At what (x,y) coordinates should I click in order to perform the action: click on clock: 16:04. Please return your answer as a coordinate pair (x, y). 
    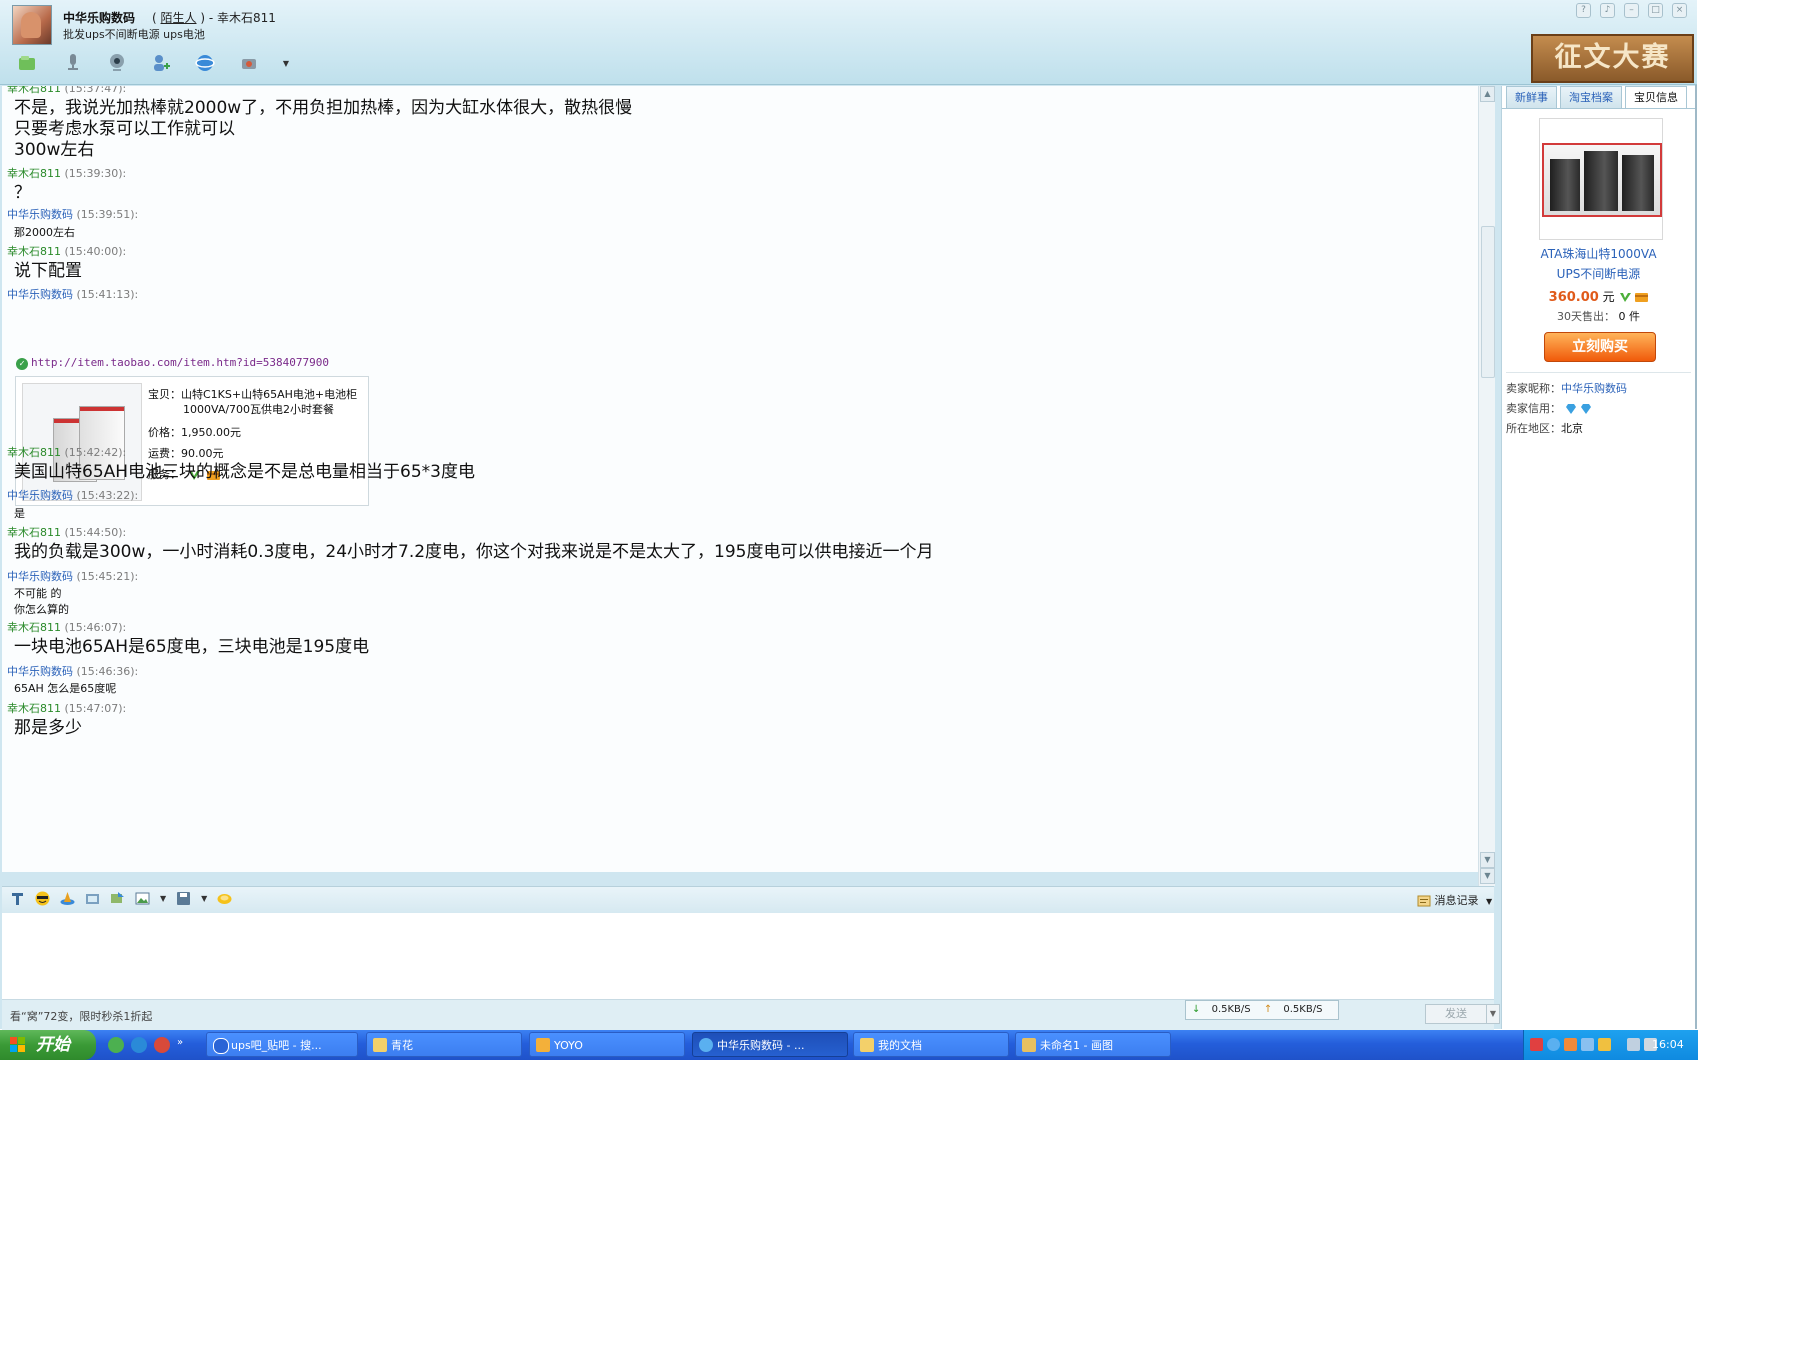
    Looking at the image, I should click on (1668, 1044).